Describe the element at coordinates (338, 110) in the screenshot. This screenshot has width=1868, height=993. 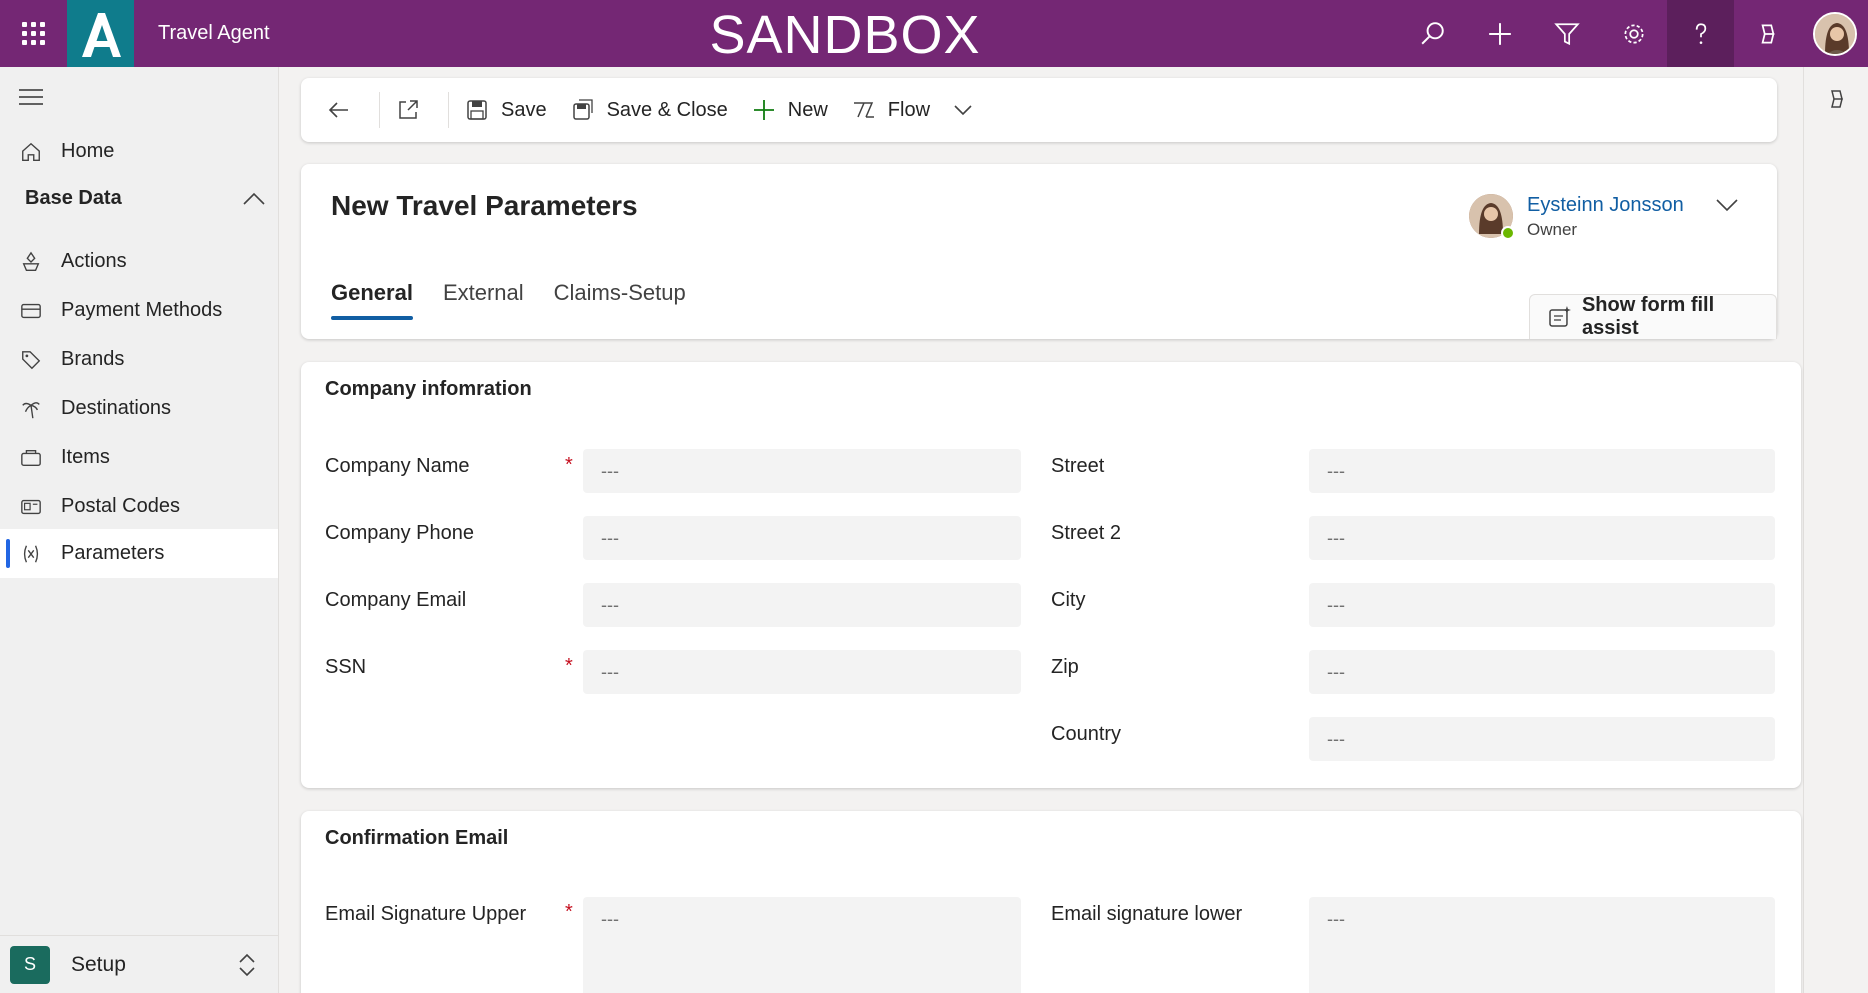
I see `back-button` at that location.